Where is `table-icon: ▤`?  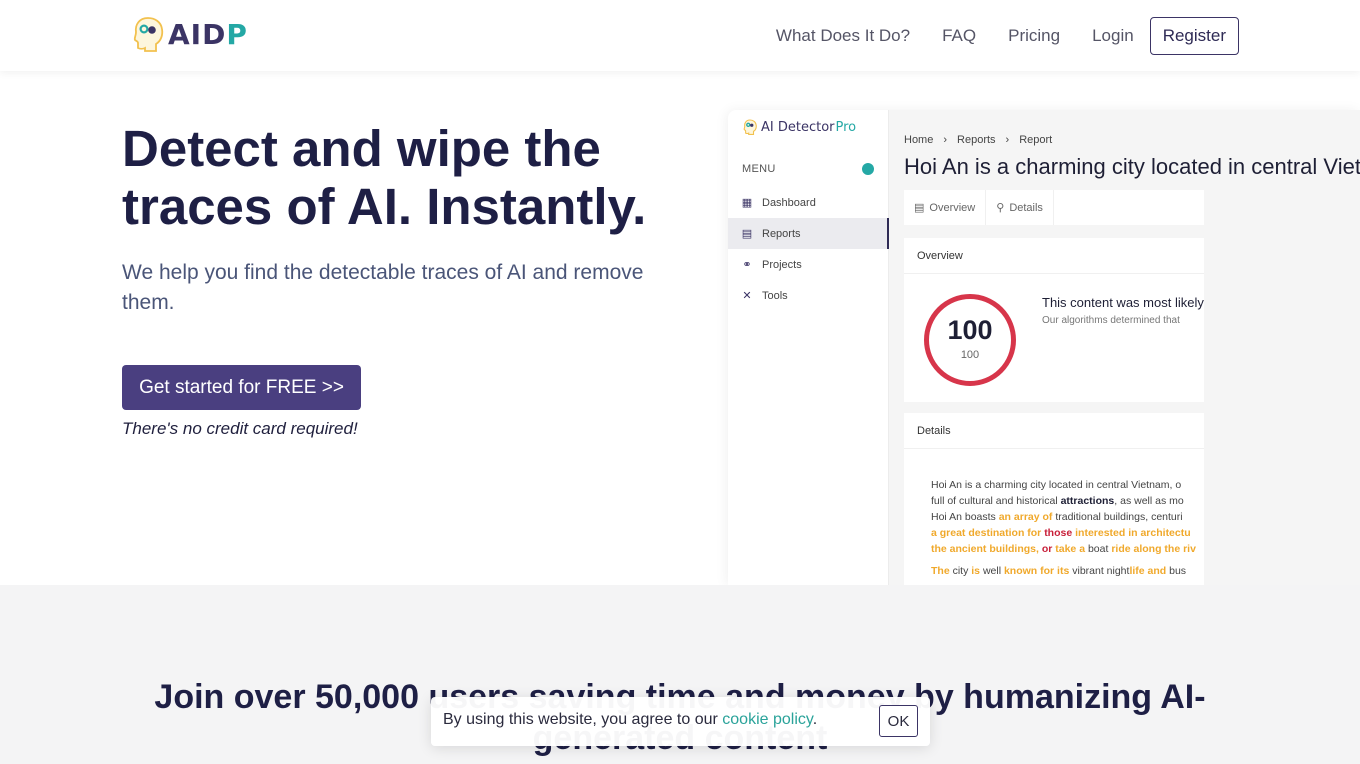
table-icon: ▤ is located at coordinates (919, 208).